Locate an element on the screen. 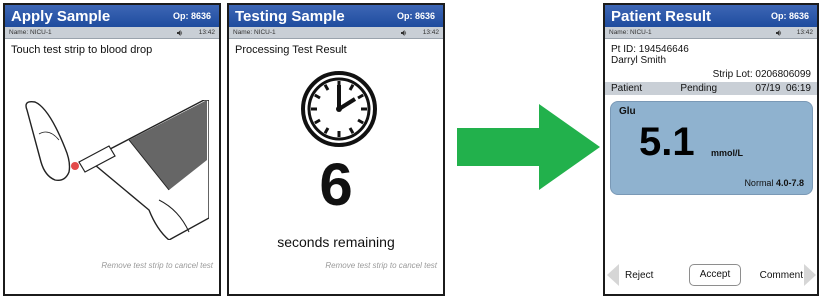  strip-lot: Strip Lot: 0206806099 is located at coordinates (761, 74).